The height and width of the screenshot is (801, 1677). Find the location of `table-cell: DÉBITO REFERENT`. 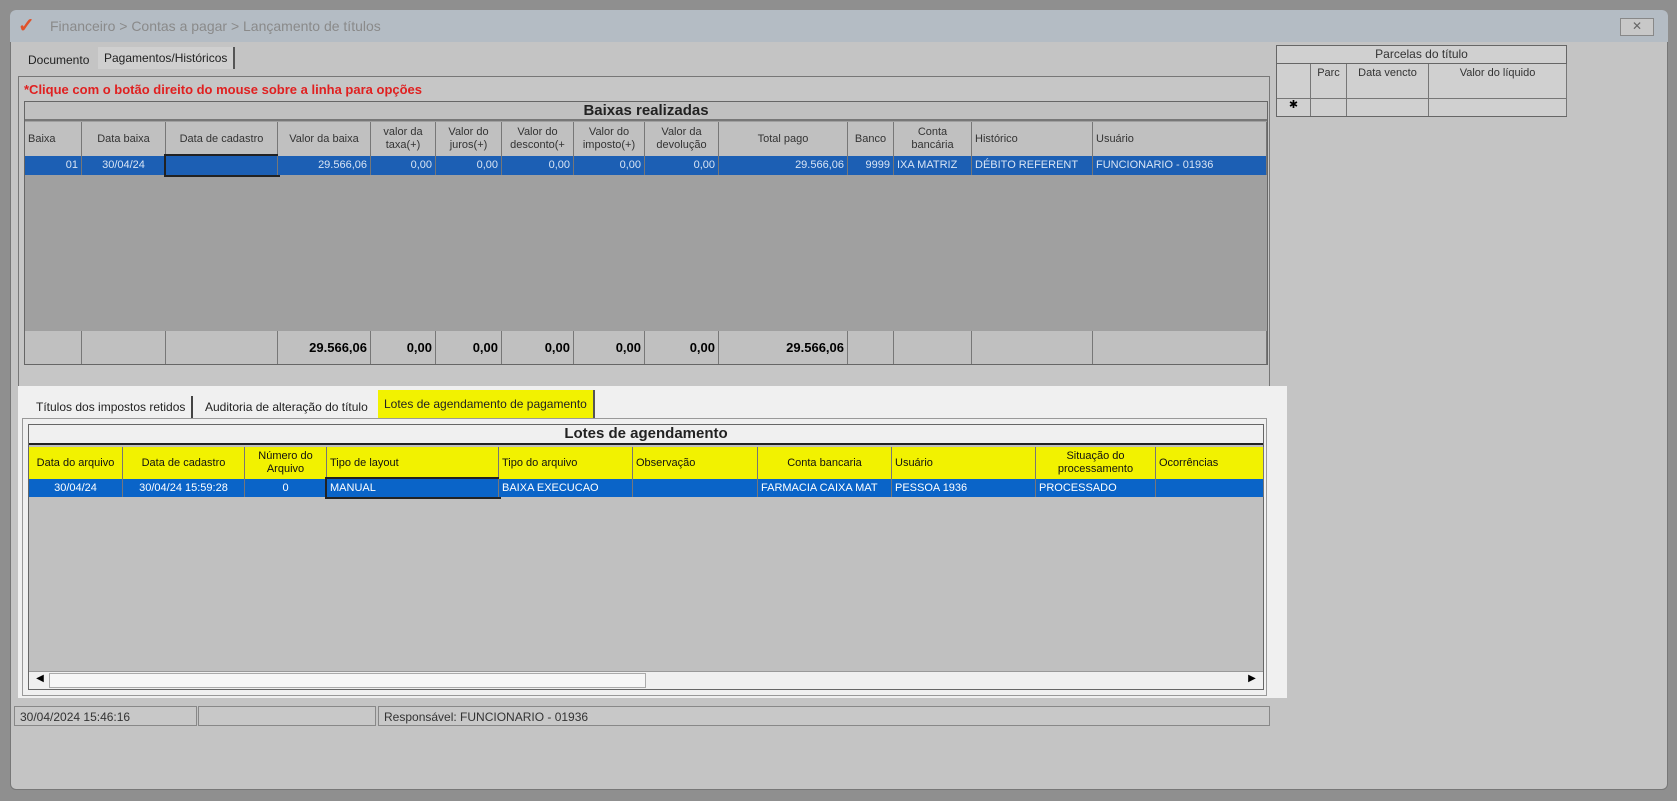

table-cell: DÉBITO REFERENT is located at coordinates (1032, 165).